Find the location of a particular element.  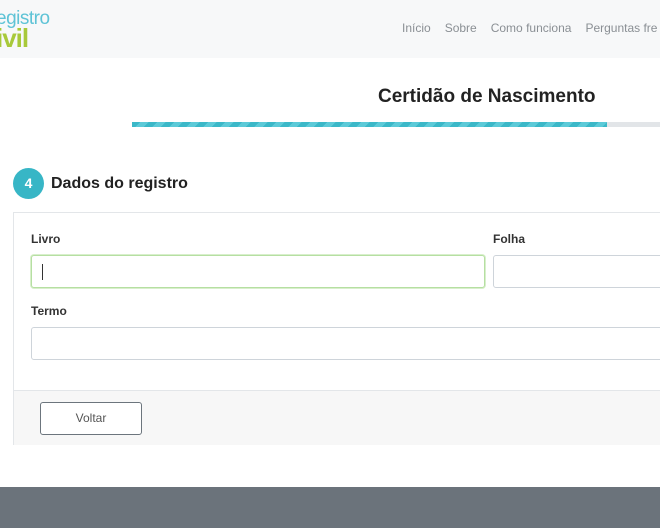

nav-link-como-funciona: Como funciona is located at coordinates (531, 28).